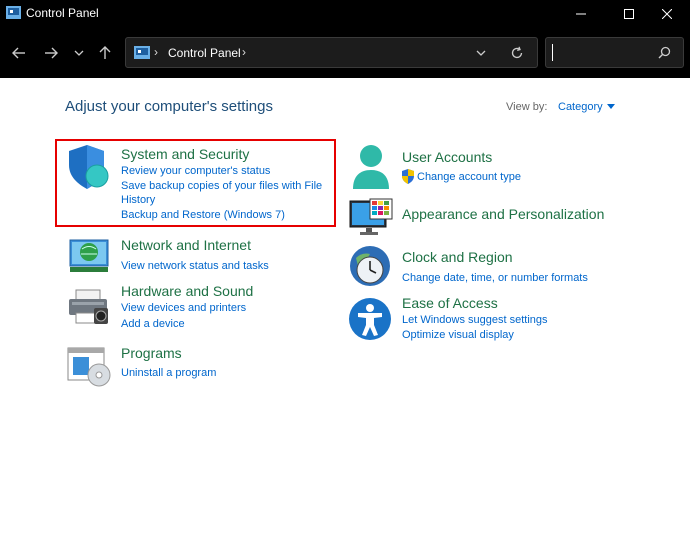 This screenshot has height=534, width=690. I want to click on link-network-status: View network status and tasks, so click(195, 266).